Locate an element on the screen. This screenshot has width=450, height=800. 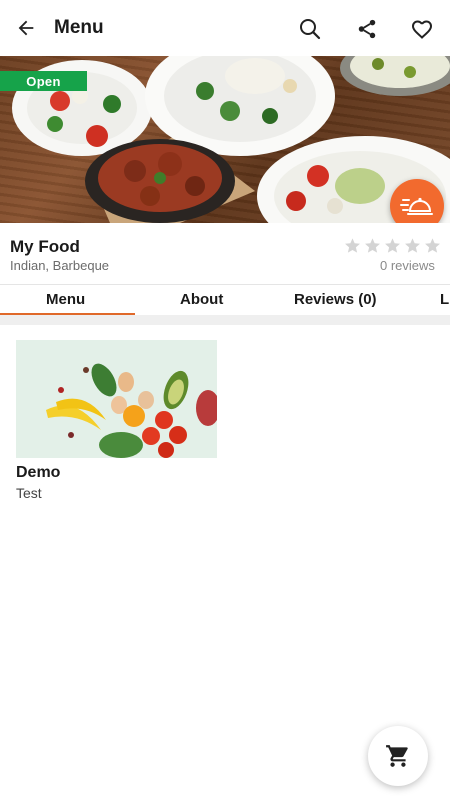
back-button is located at coordinates (26, 28).